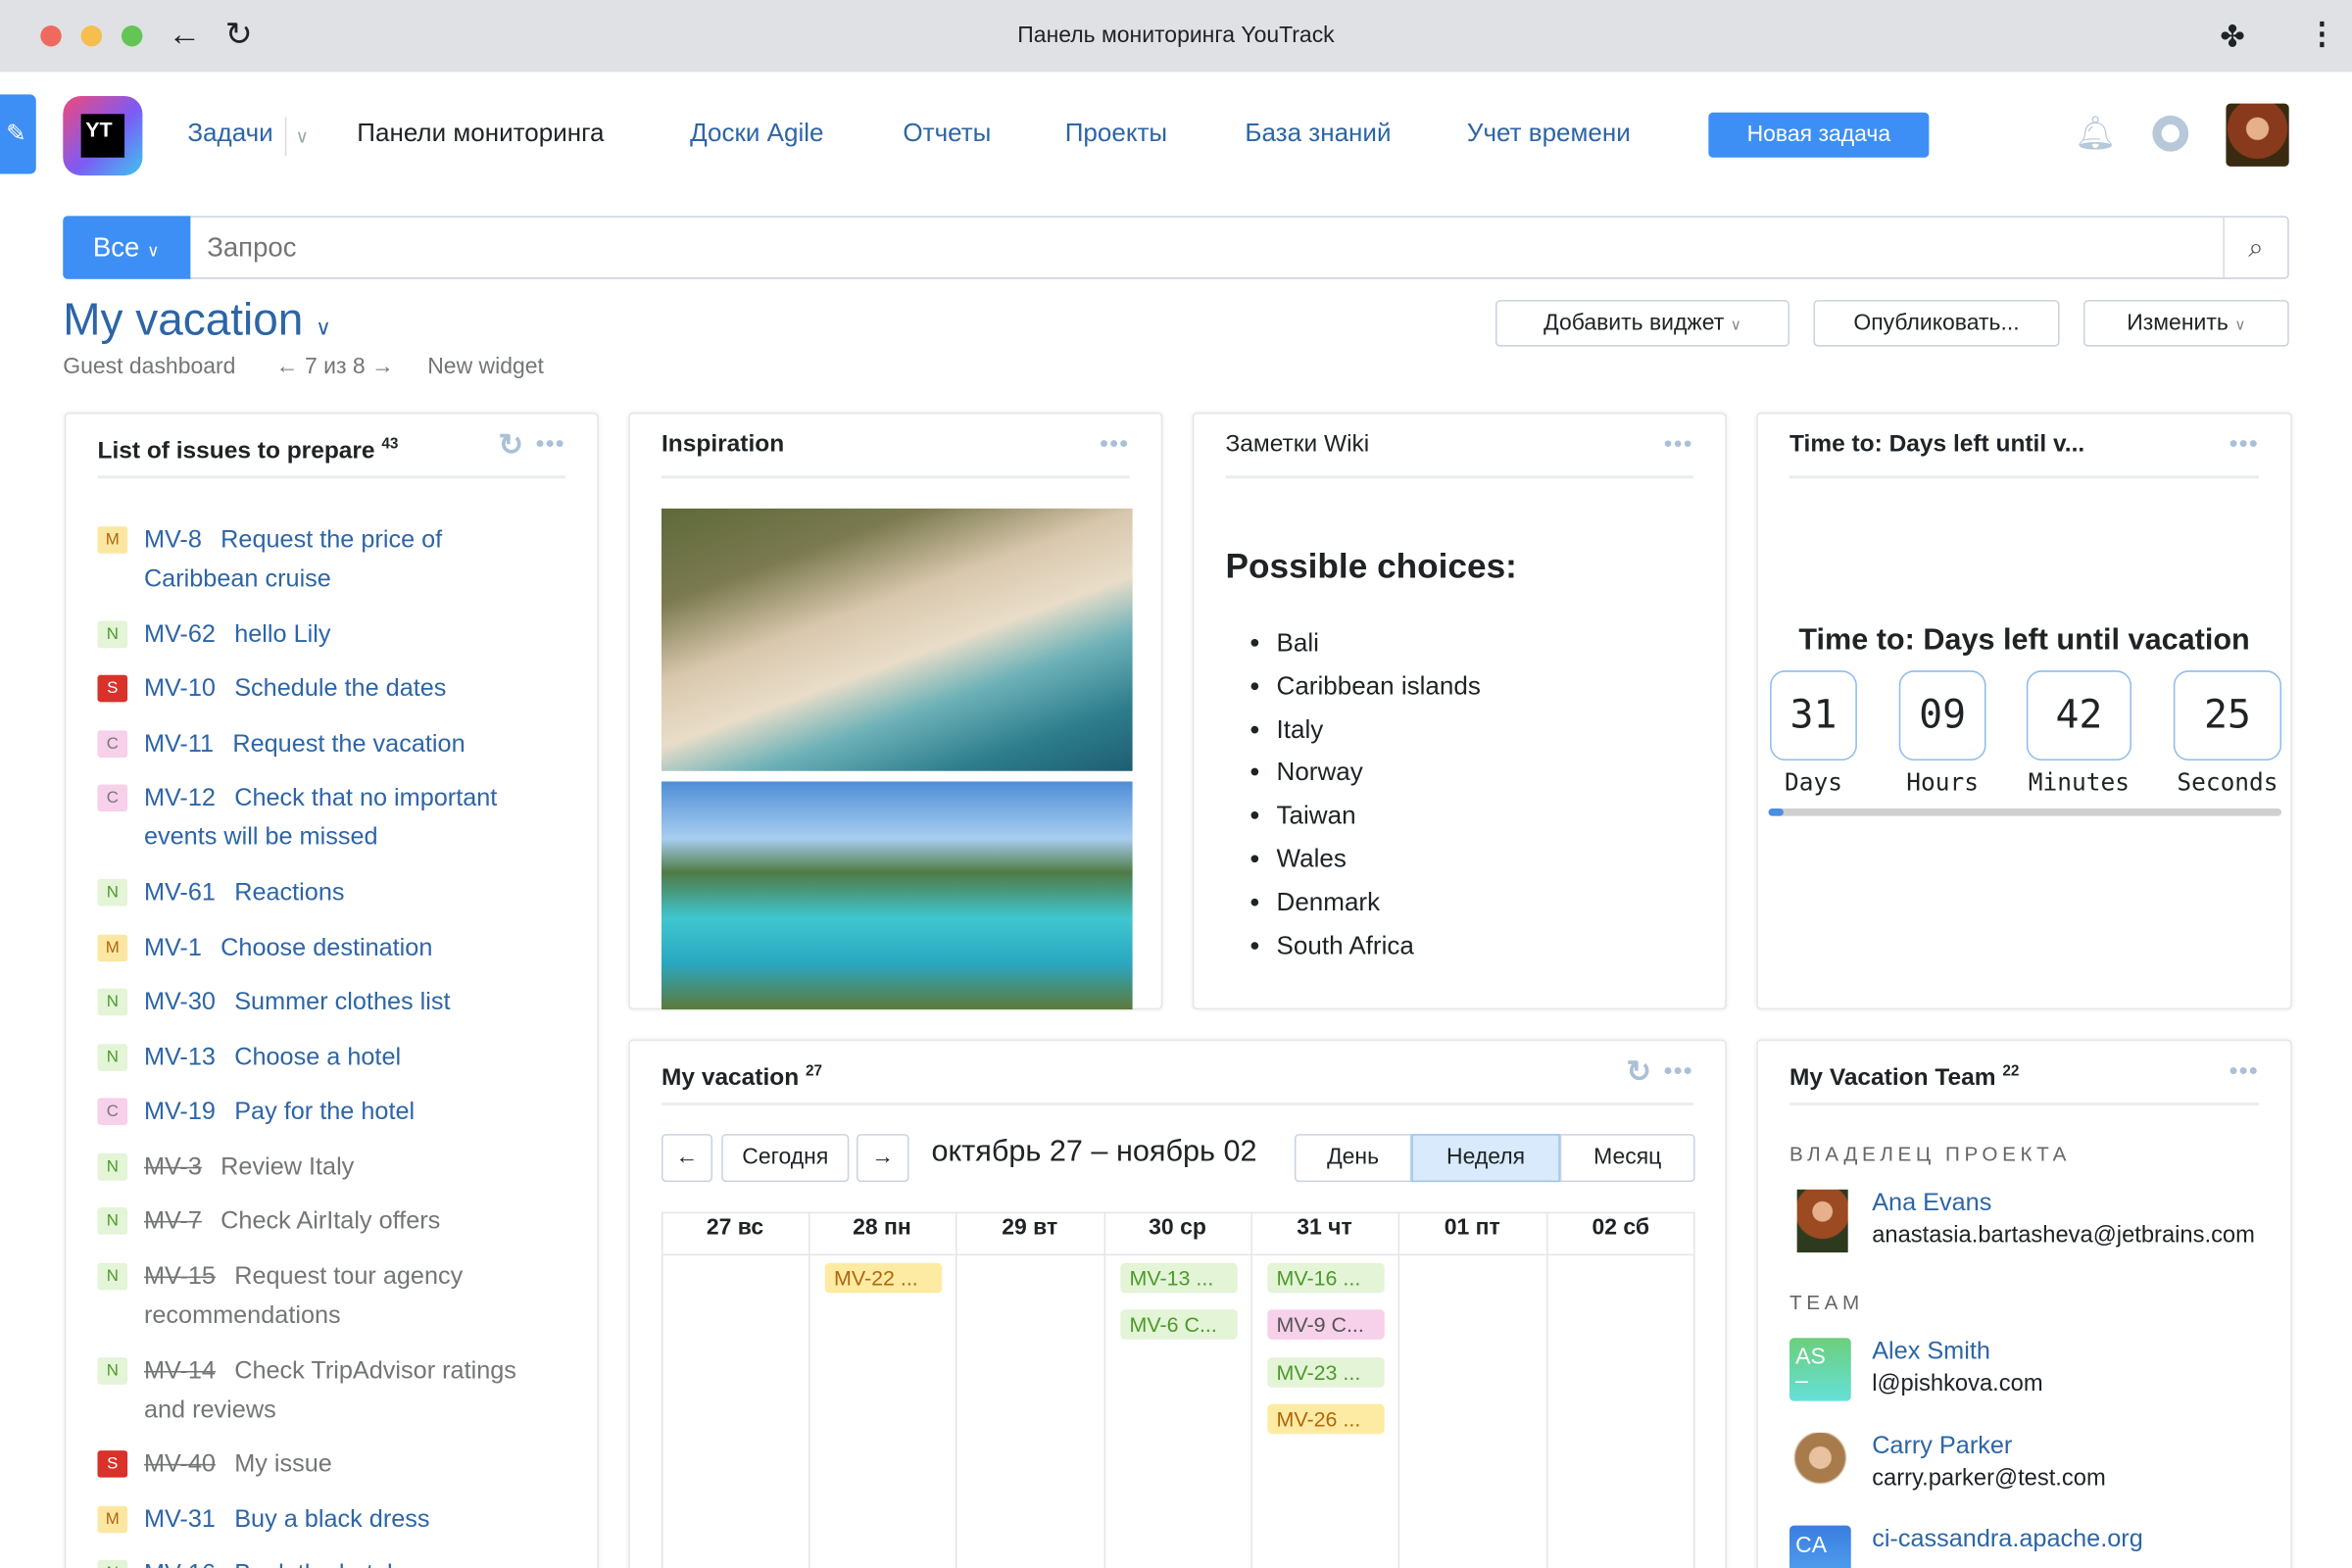 The width and height of the screenshot is (2352, 1568). I want to click on issue-id: MV-62, so click(180, 635).